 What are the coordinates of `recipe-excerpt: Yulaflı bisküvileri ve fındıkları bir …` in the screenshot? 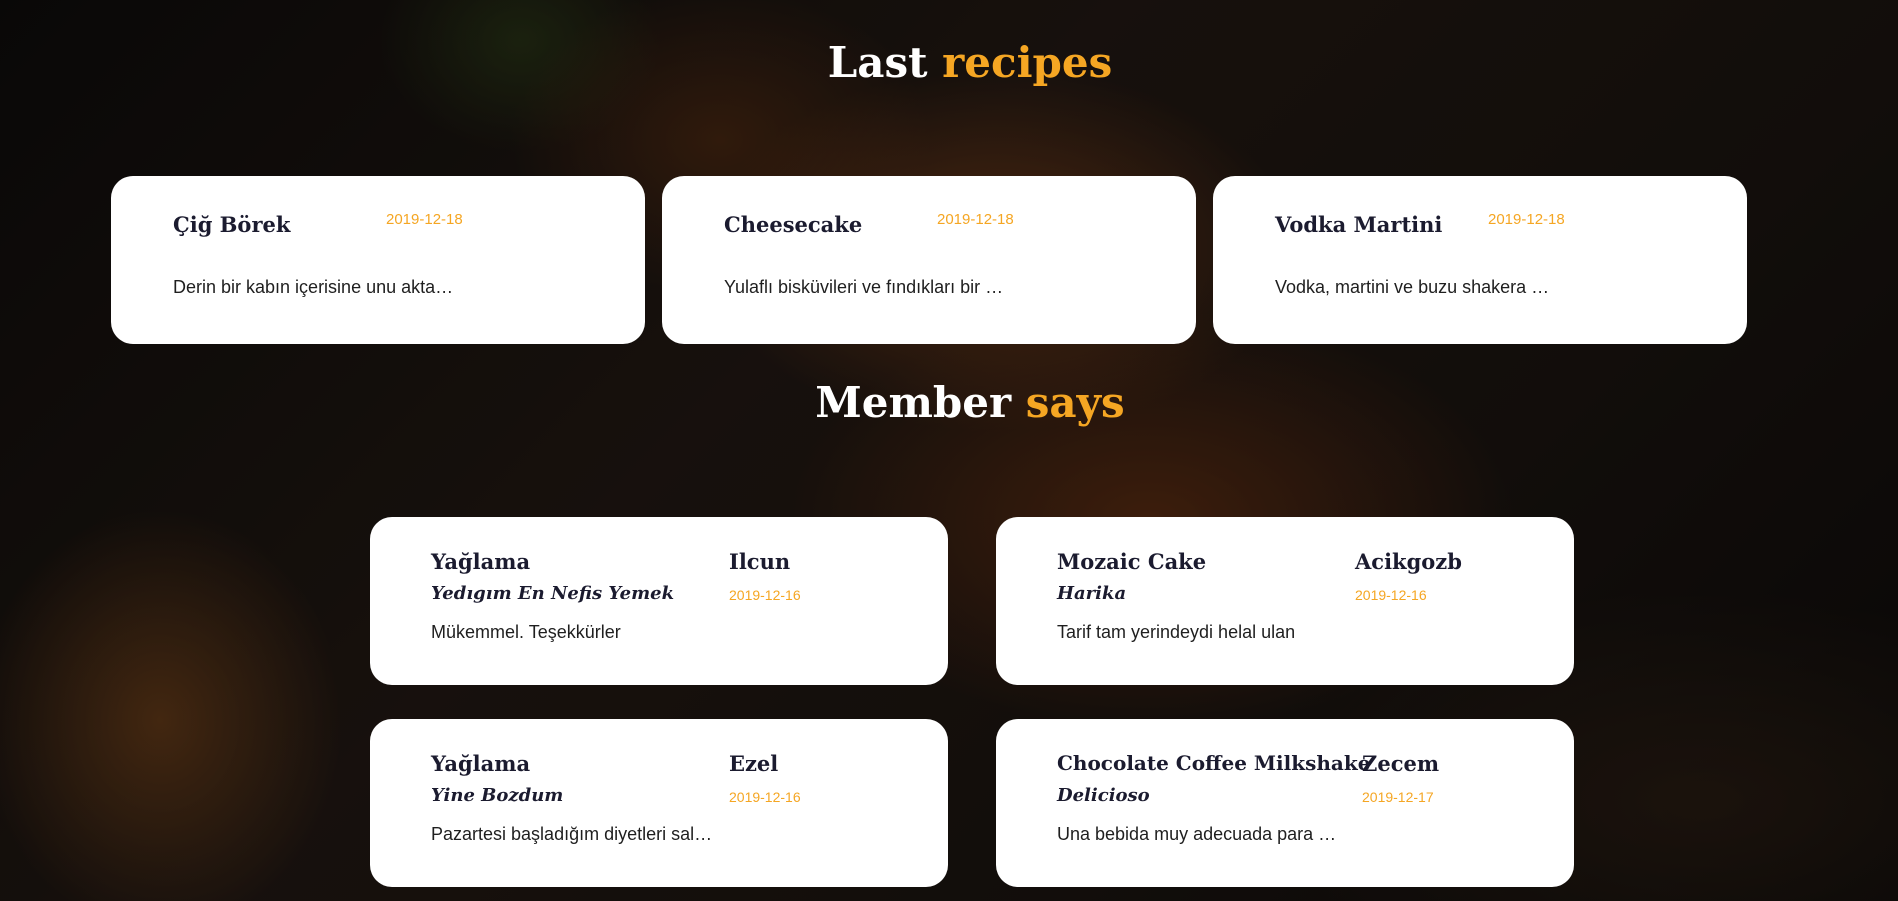 It's located at (864, 287).